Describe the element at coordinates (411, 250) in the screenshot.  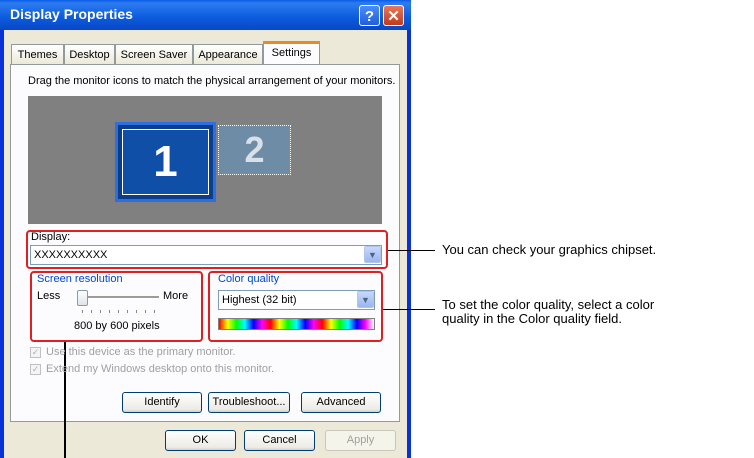
I see `display-callout-line` at that location.